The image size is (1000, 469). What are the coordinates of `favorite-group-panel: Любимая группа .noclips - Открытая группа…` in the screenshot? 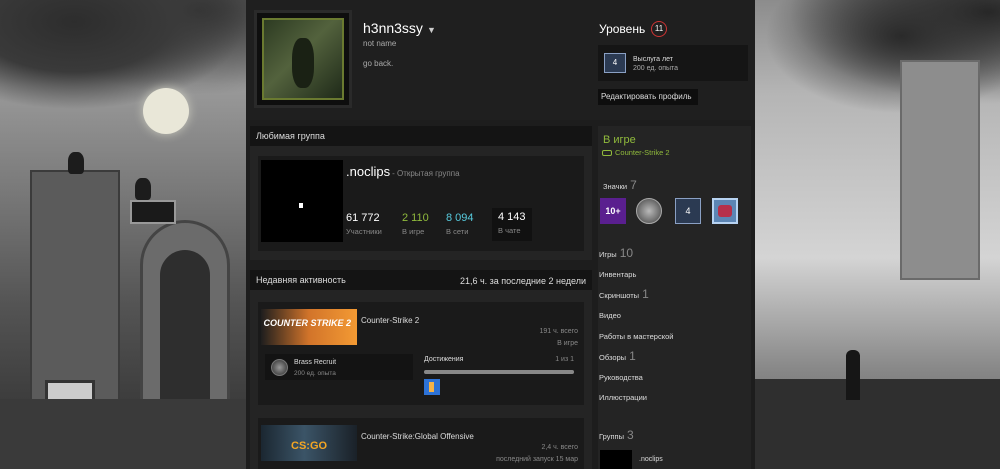 It's located at (421, 193).